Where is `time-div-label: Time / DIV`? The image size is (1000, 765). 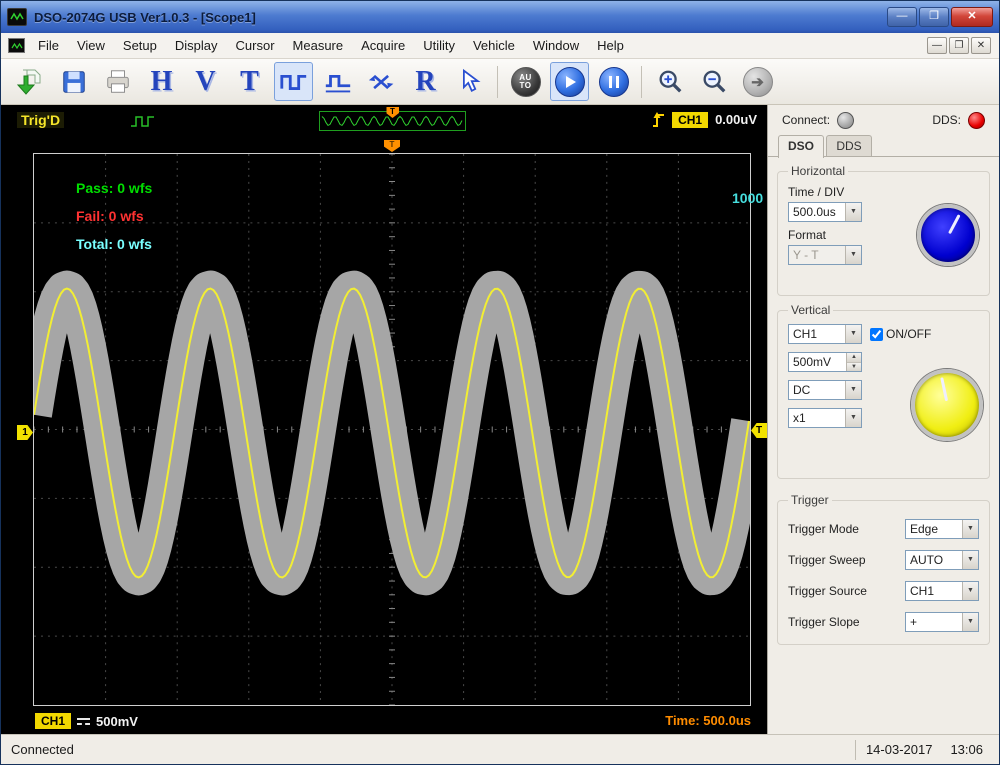
time-div-label: Time / DIV is located at coordinates (816, 192).